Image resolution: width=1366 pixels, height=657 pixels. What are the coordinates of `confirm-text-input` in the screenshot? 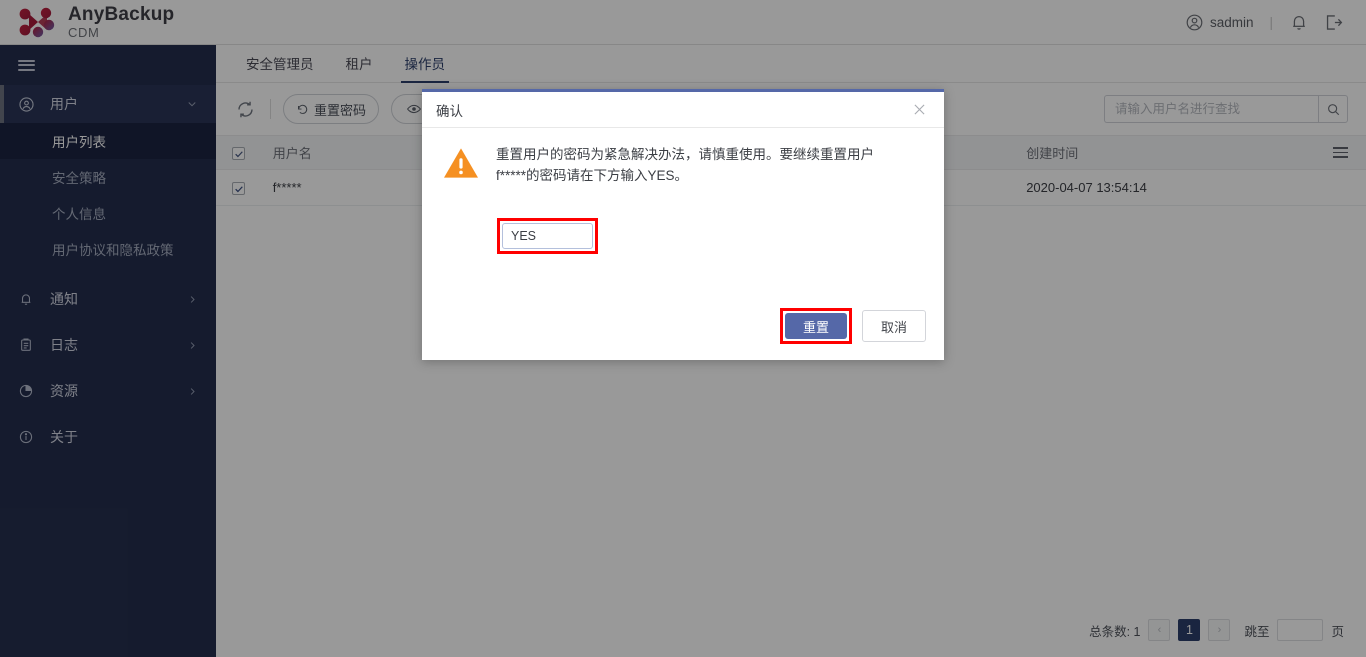 It's located at (547, 236).